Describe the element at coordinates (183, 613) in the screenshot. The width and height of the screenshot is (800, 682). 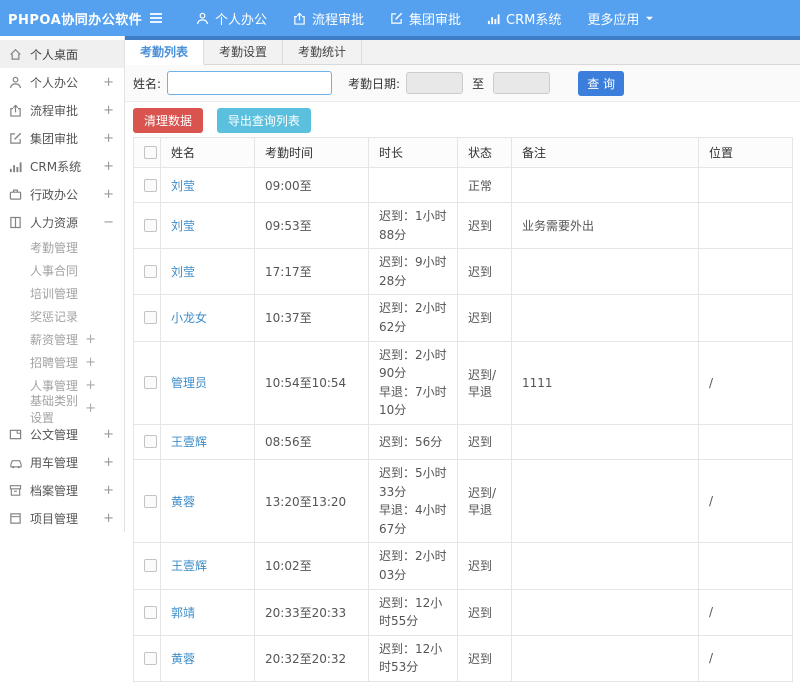
I see `employee-name-link: 郭靖` at that location.